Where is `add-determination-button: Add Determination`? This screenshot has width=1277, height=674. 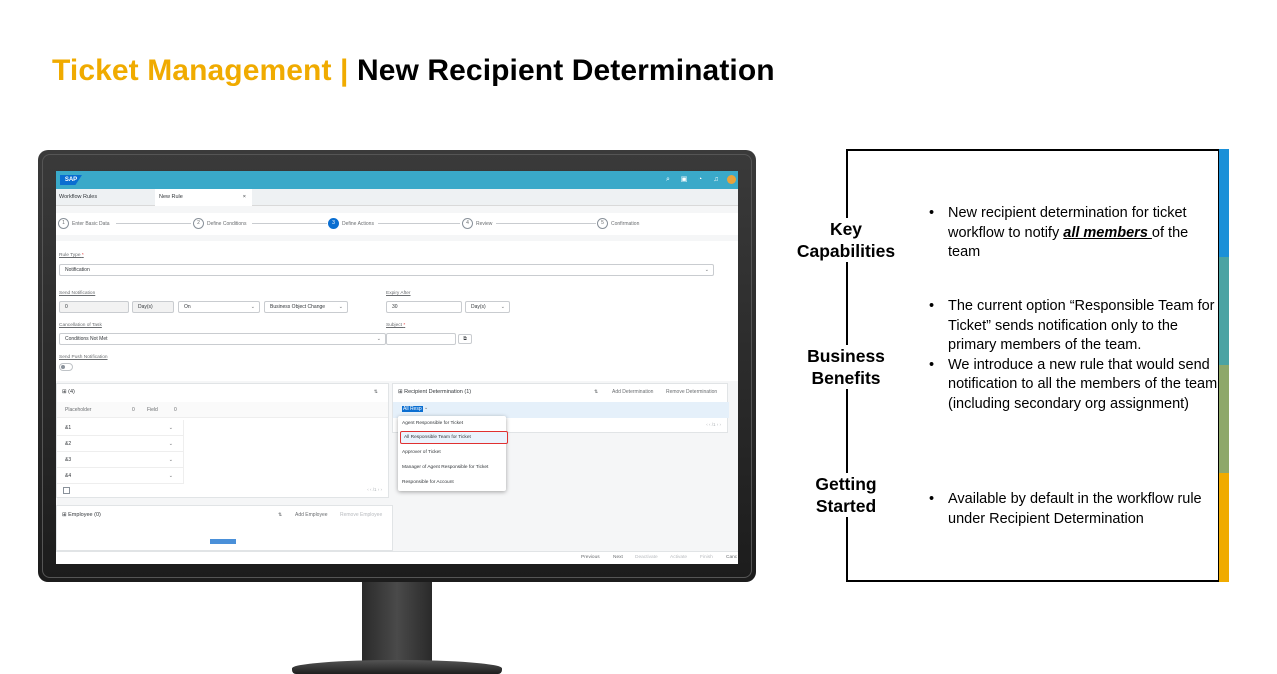 add-determination-button: Add Determination is located at coordinates (632, 392).